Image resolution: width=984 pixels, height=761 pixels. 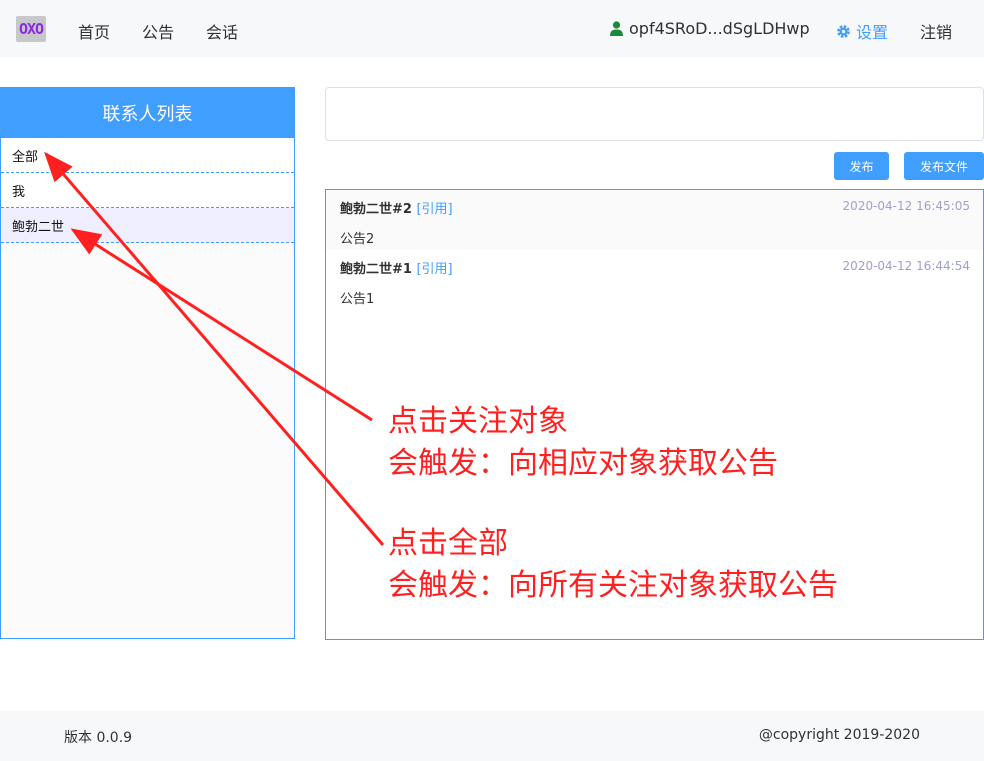 I want to click on username: opf4SRoD...dSgLDHwp, so click(x=719, y=28).